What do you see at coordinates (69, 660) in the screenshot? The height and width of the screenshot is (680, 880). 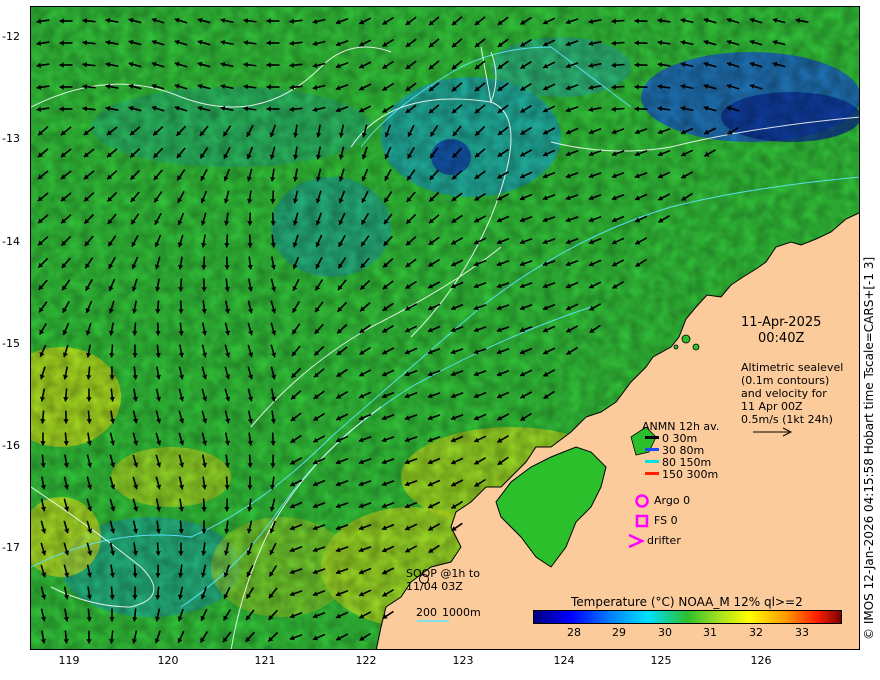 I see `lon-label: 119` at bounding box center [69, 660].